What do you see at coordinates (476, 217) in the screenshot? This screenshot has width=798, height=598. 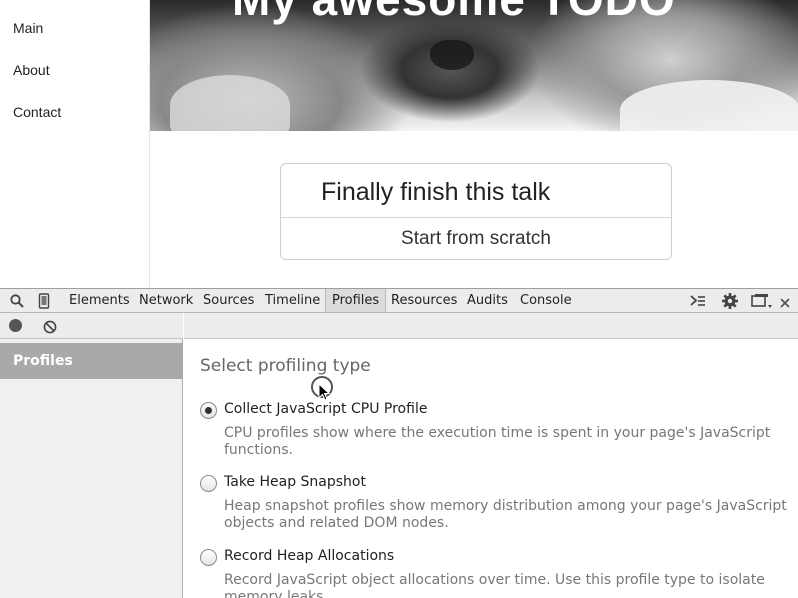 I see `divider` at bounding box center [476, 217].